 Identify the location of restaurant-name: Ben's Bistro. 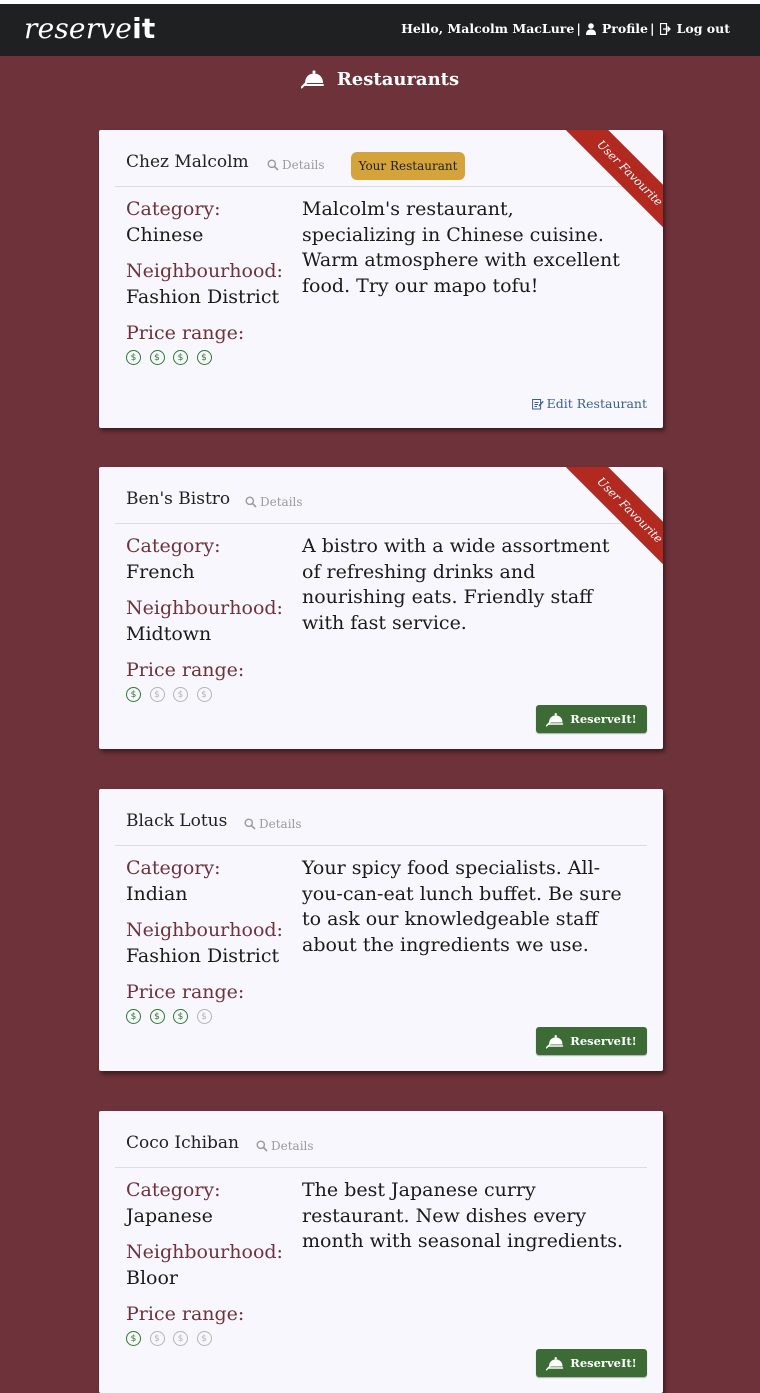
(178, 499).